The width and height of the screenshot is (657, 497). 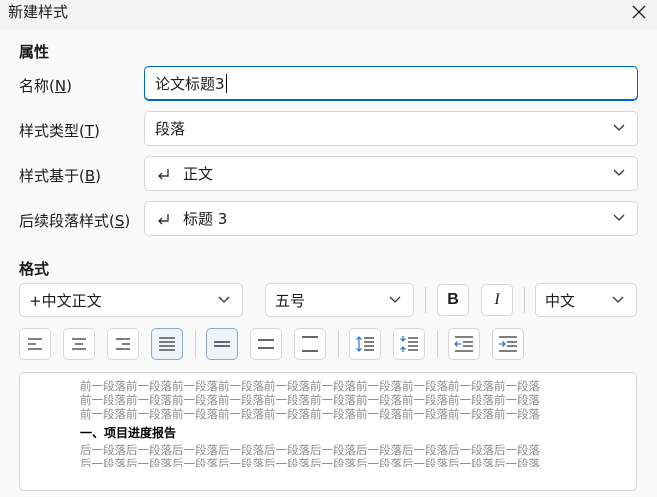 I want to click on line-spacing-1-5-button, so click(x=266, y=344).